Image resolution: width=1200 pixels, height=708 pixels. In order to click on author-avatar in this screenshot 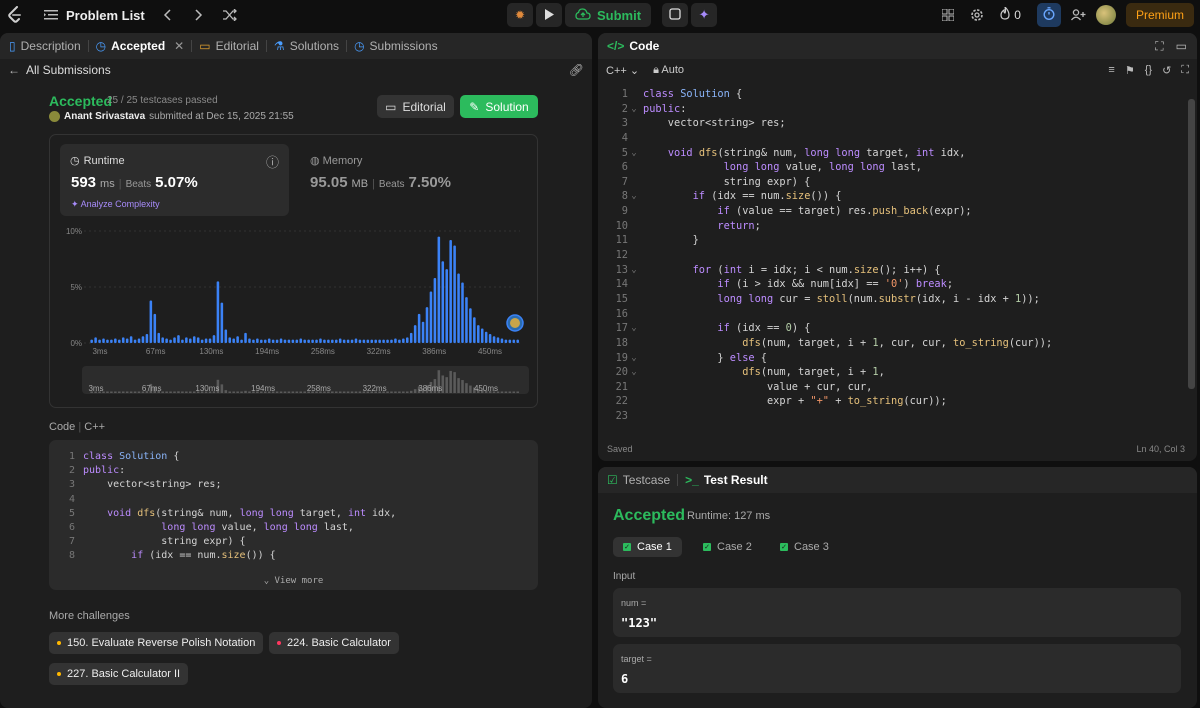, I will do `click(54, 116)`.